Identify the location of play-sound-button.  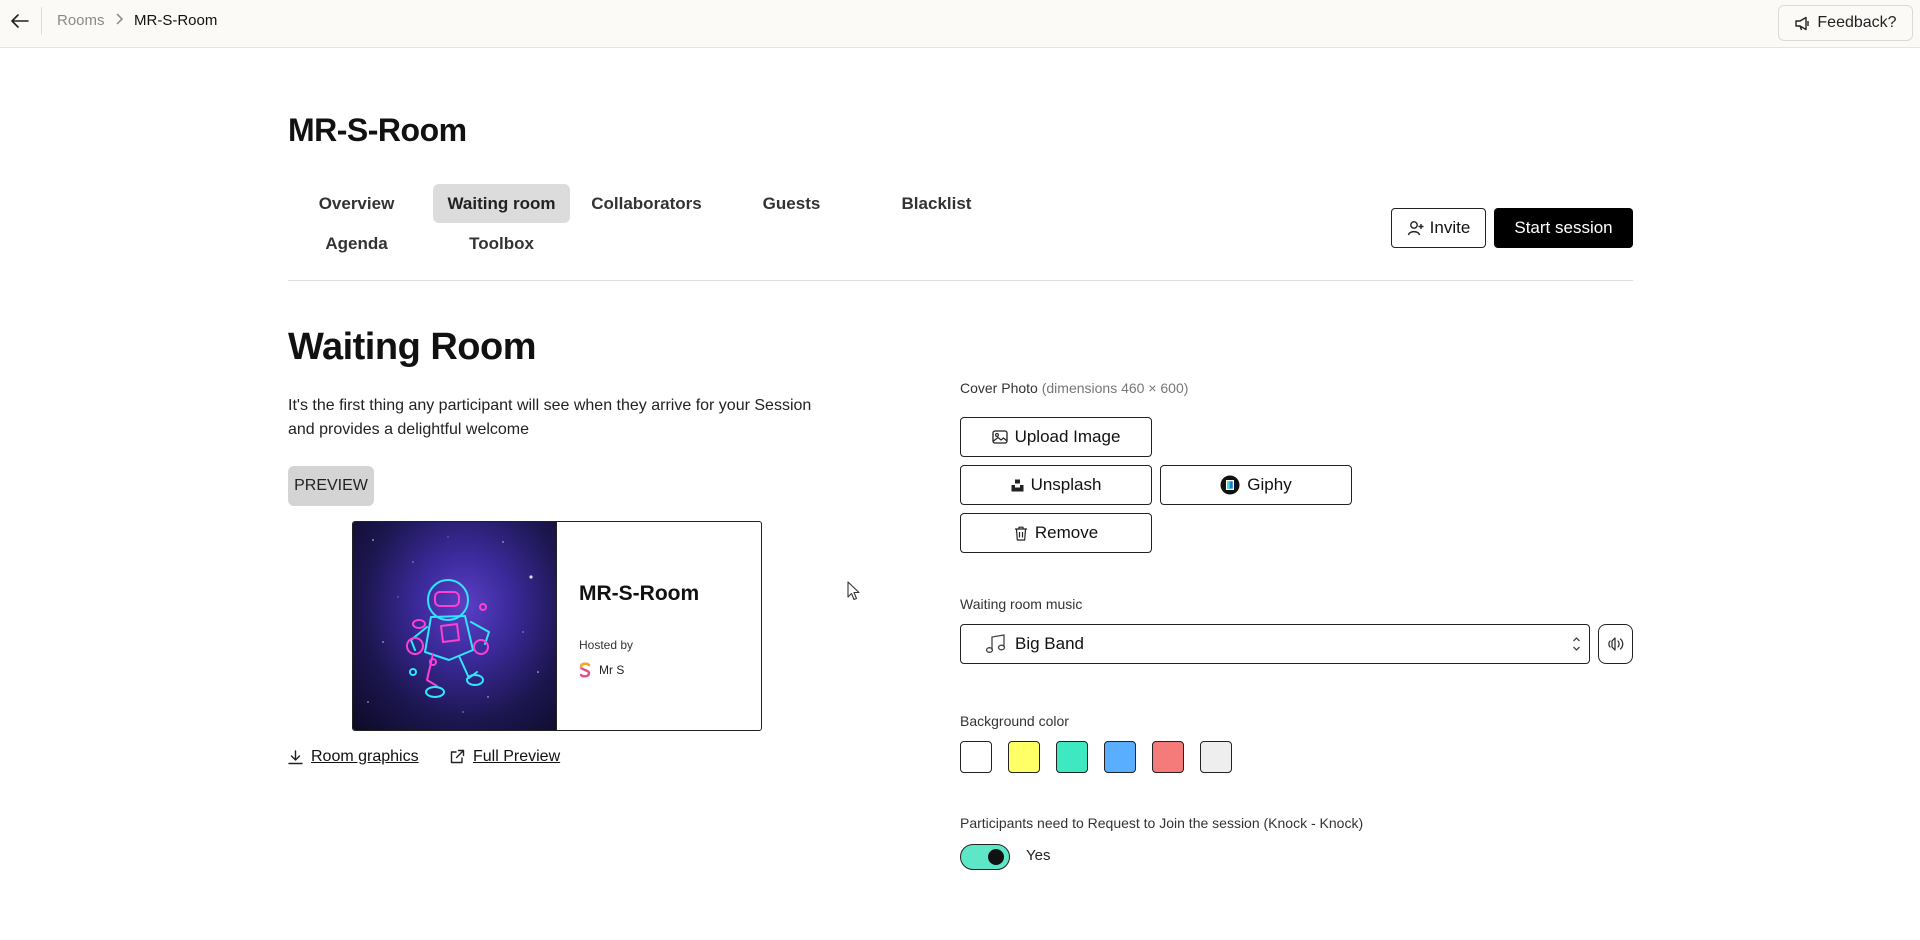
(1615, 644).